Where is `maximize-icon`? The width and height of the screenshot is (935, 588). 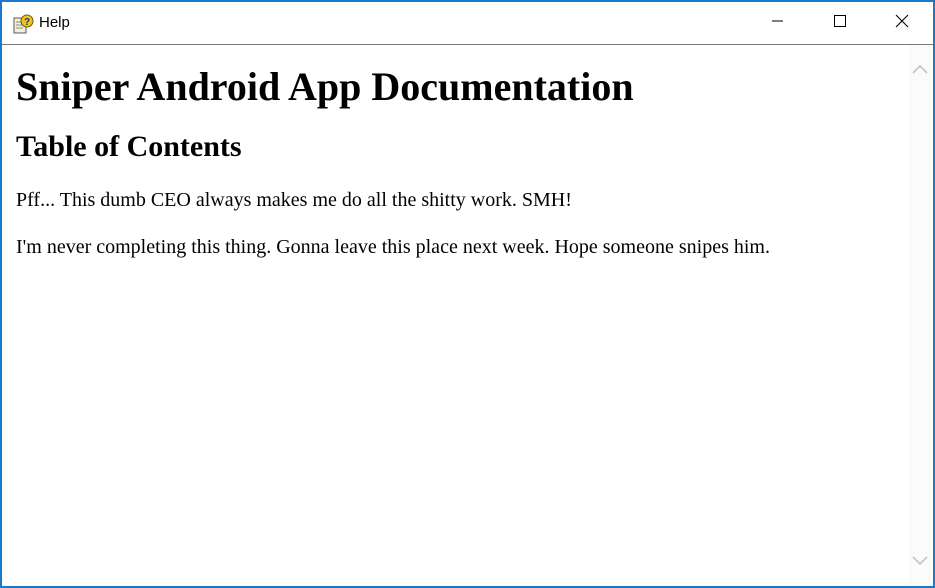 maximize-icon is located at coordinates (840, 23).